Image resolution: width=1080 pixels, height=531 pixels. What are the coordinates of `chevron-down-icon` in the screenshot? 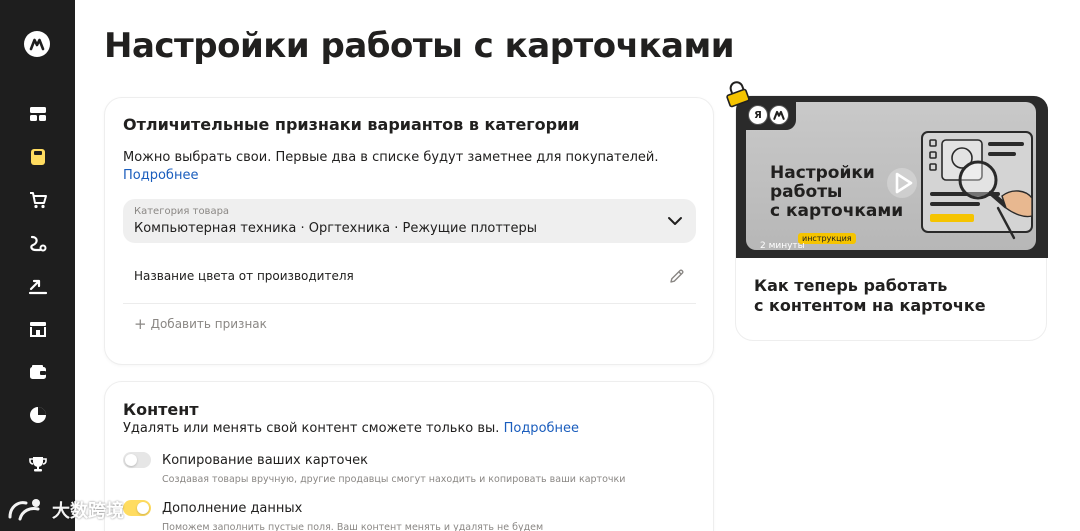 It's located at (675, 221).